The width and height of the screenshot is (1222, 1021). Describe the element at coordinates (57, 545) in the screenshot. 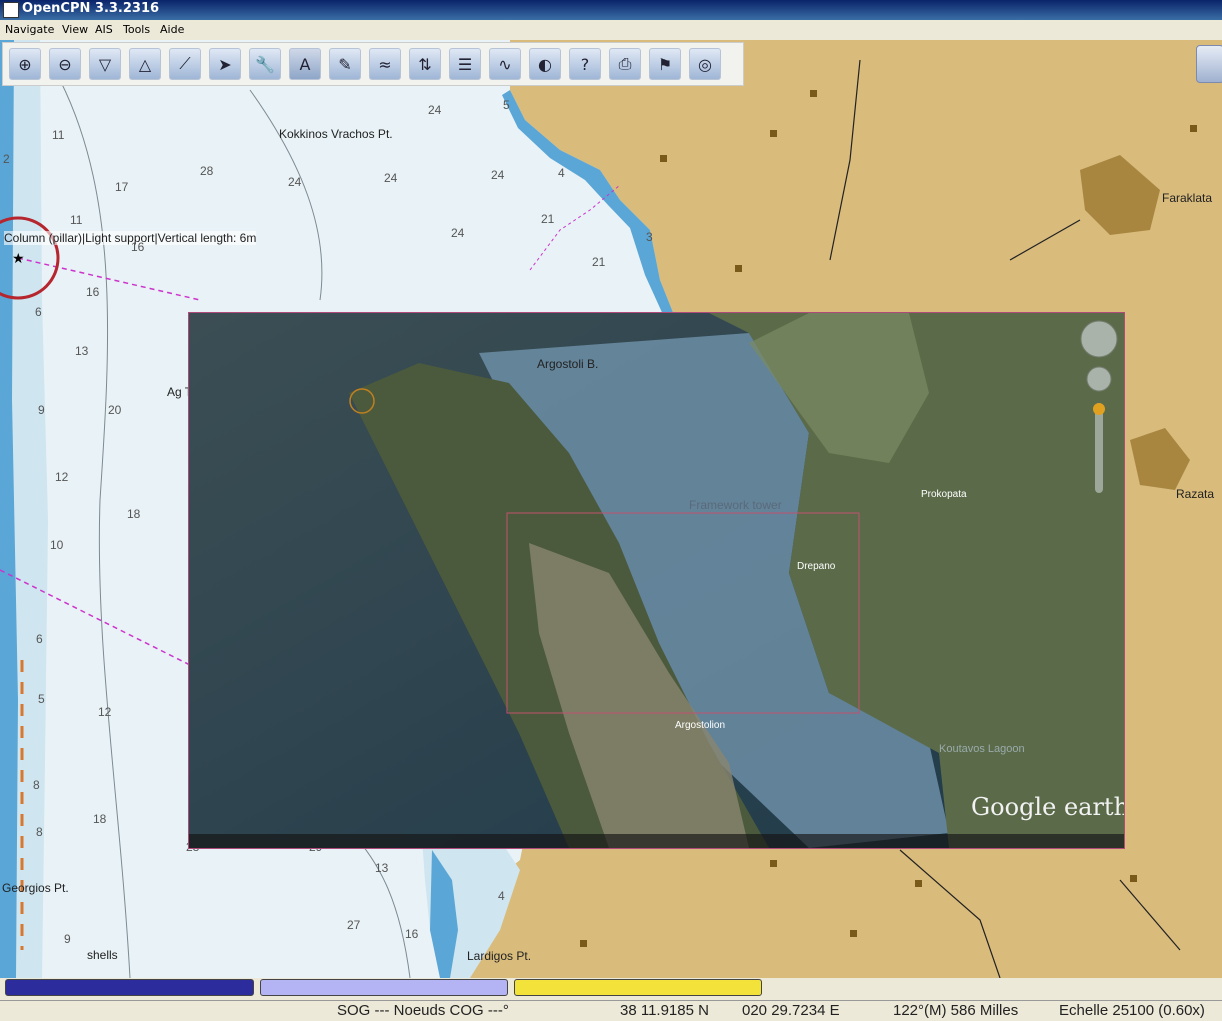

I see `sounding: 10` at that location.